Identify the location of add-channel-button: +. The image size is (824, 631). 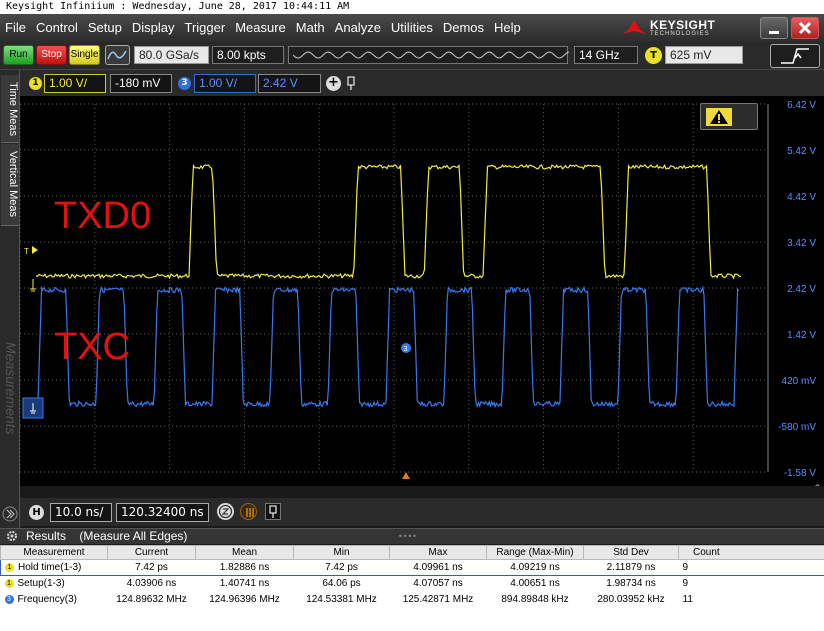
(333, 83).